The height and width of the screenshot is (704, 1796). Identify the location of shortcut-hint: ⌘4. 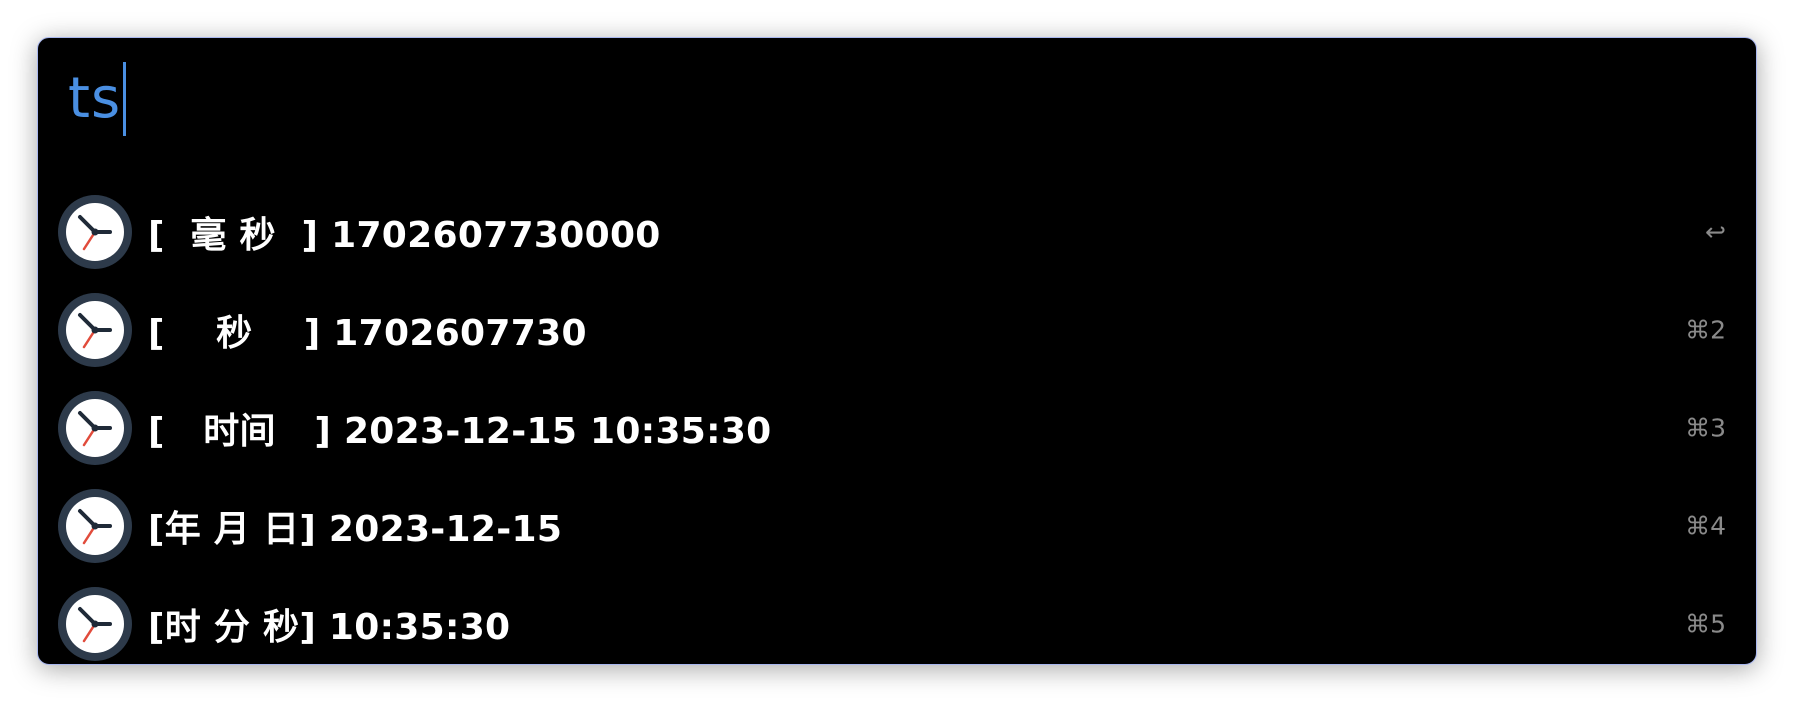
(1705, 526).